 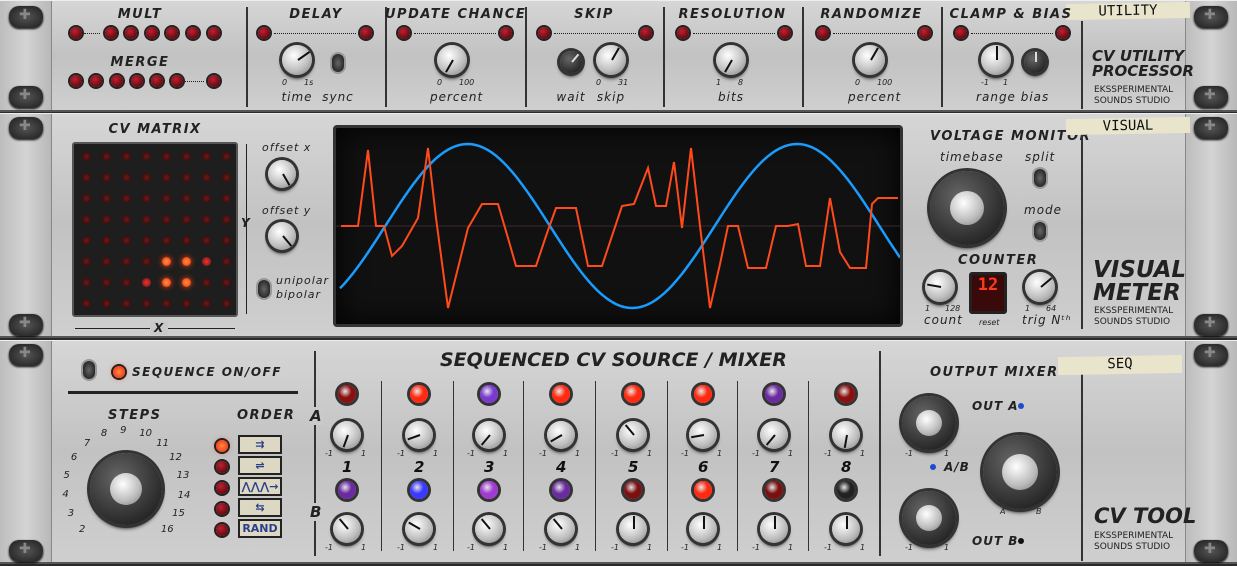 I want to click on steps-knob: 2 3 4 5 6 7 8 9 10 11 12 13 14 15 16, so click(x=130, y=495).